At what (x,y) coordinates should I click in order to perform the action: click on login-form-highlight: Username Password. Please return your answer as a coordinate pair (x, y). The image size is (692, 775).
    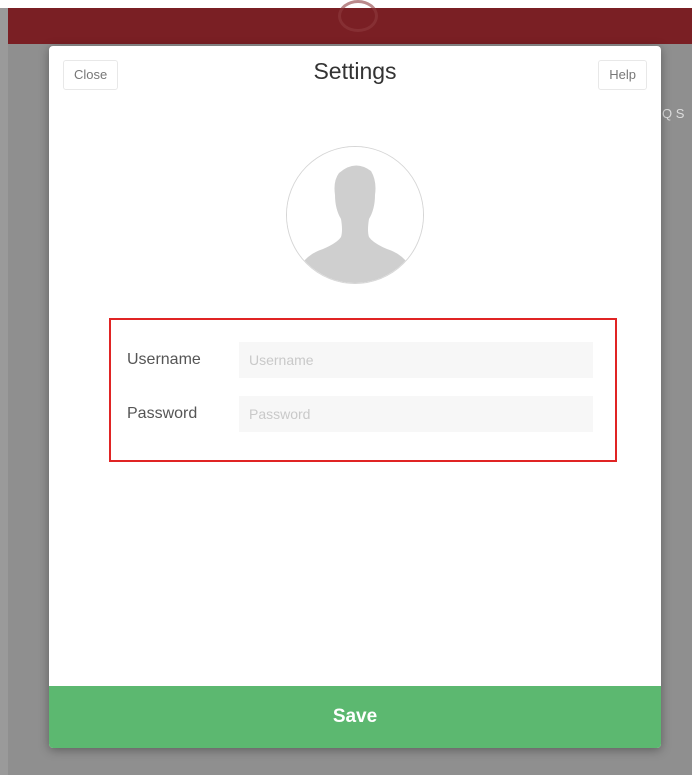
    Looking at the image, I should click on (363, 390).